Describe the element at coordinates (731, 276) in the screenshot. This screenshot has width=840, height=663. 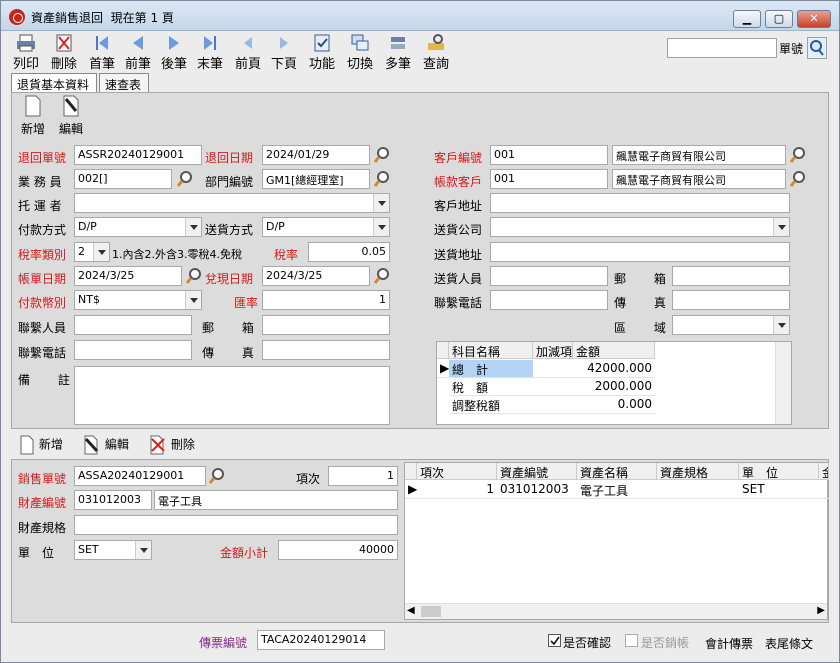
I see `postal-field` at that location.